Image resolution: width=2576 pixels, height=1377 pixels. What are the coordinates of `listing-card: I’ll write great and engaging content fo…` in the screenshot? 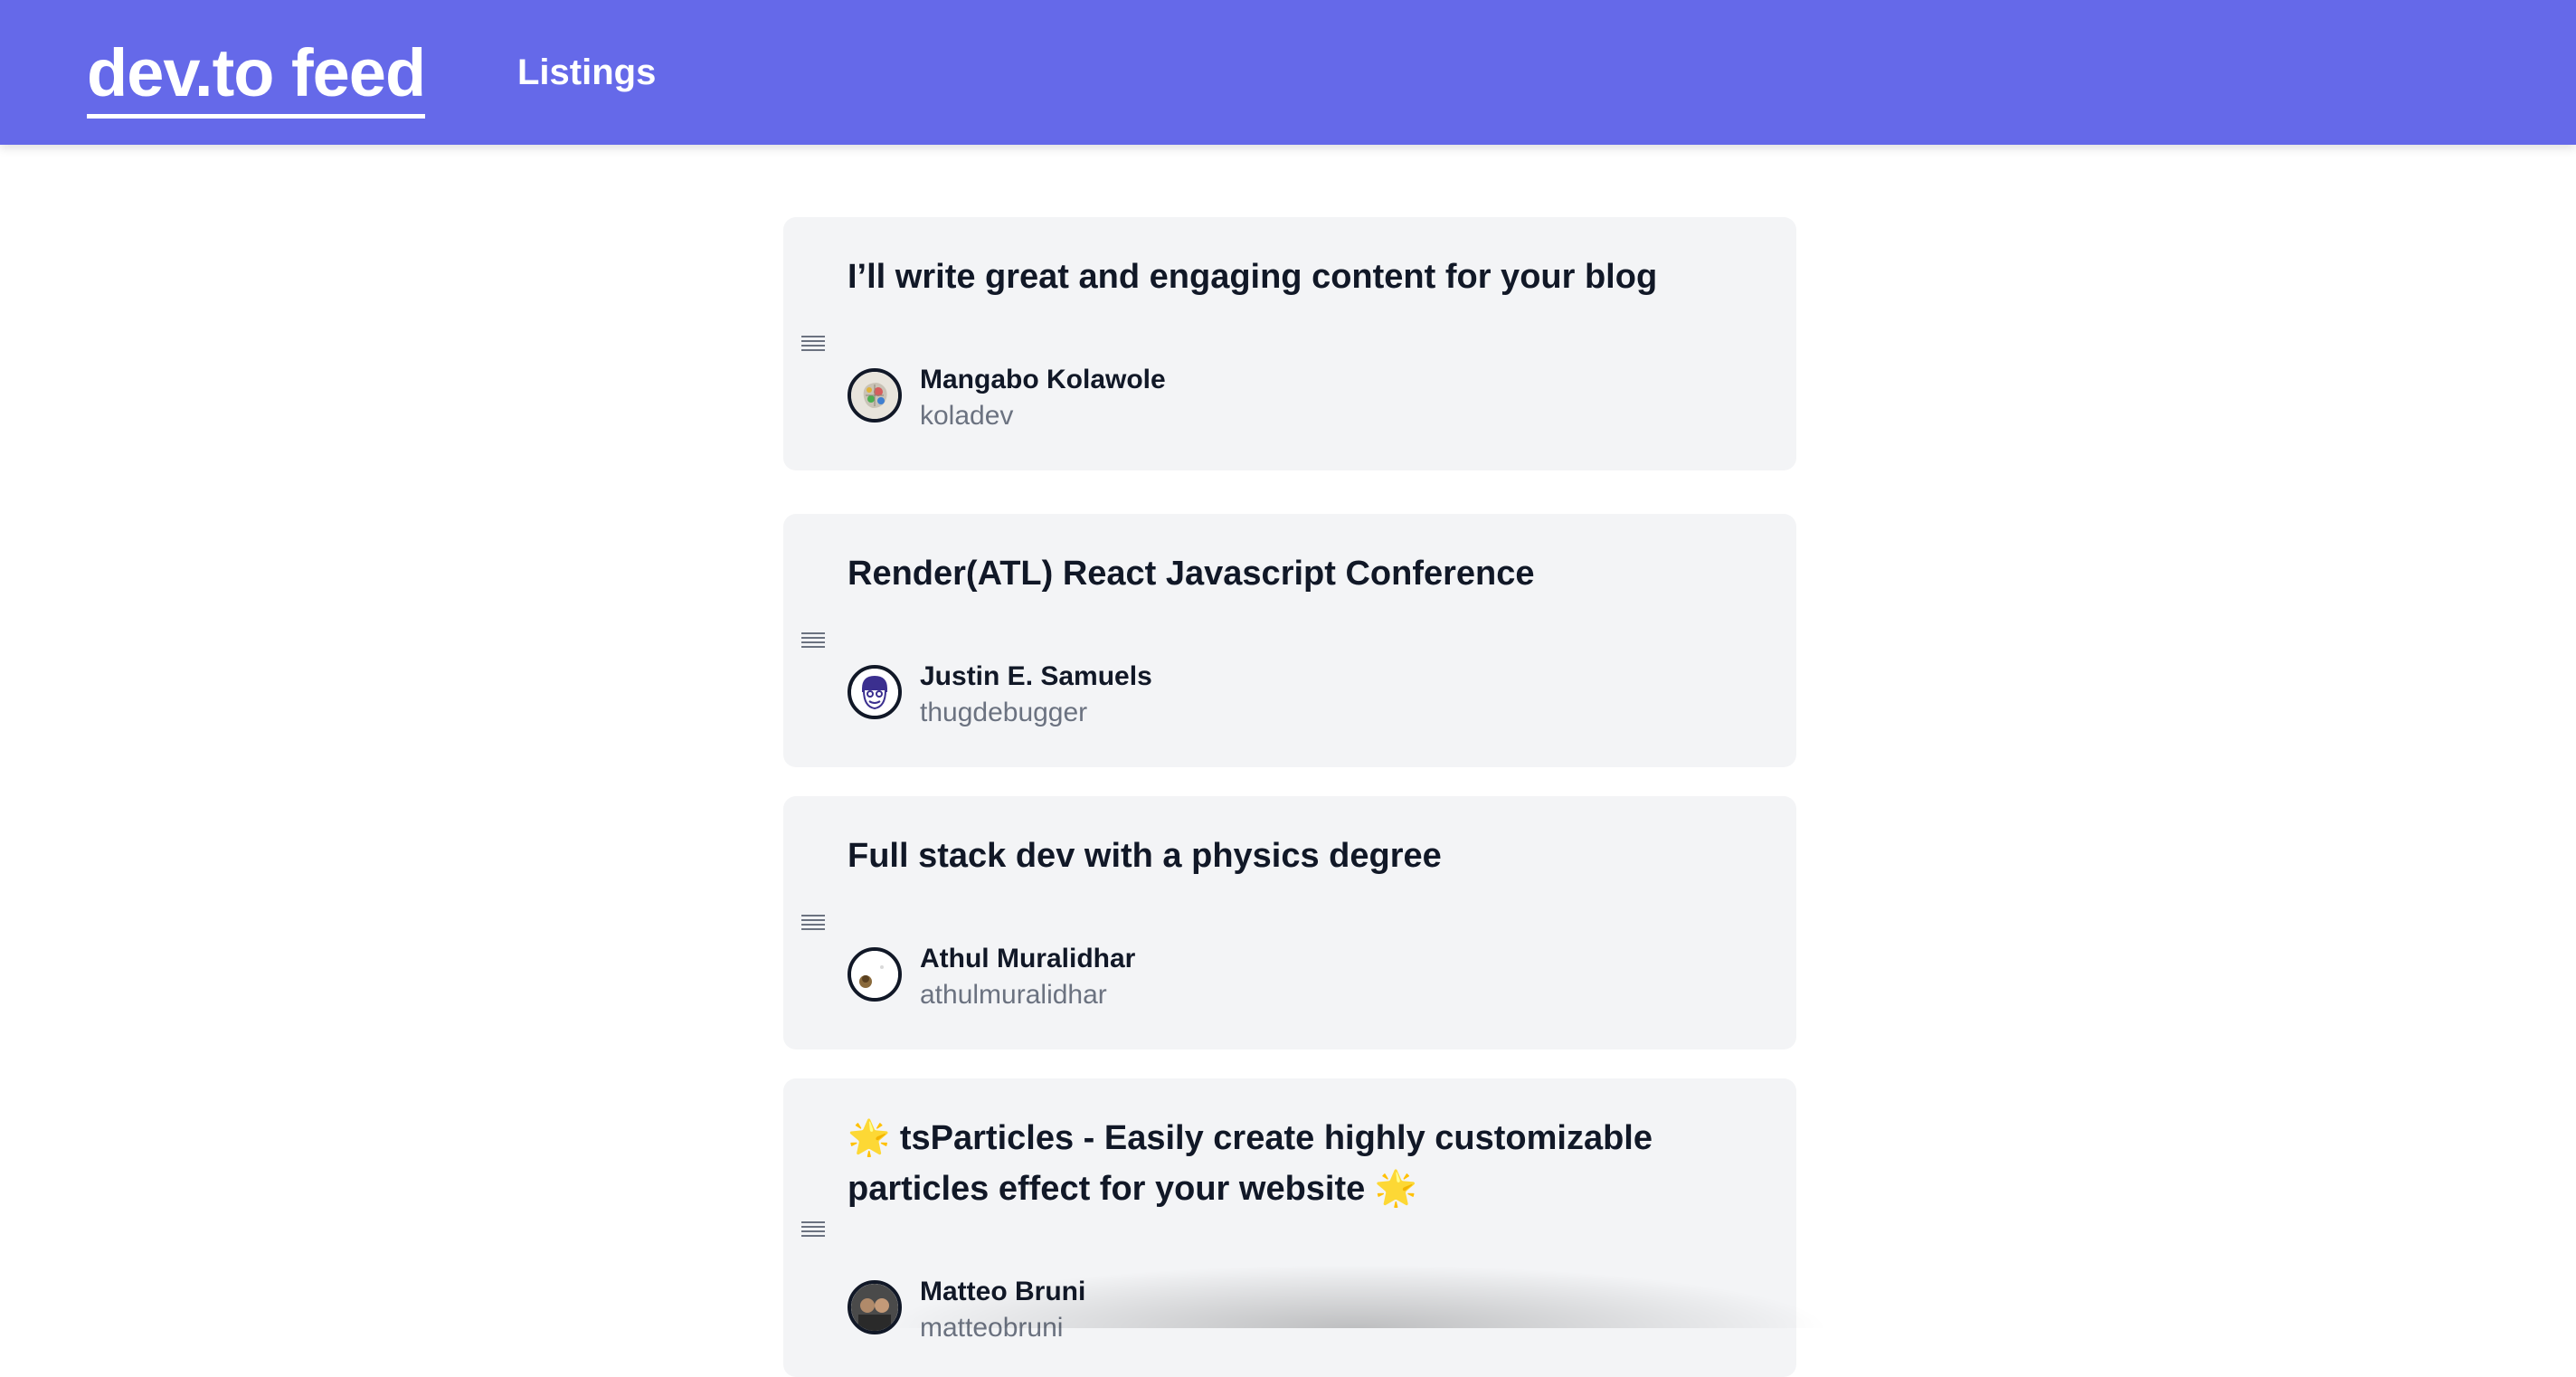 It's located at (1290, 343).